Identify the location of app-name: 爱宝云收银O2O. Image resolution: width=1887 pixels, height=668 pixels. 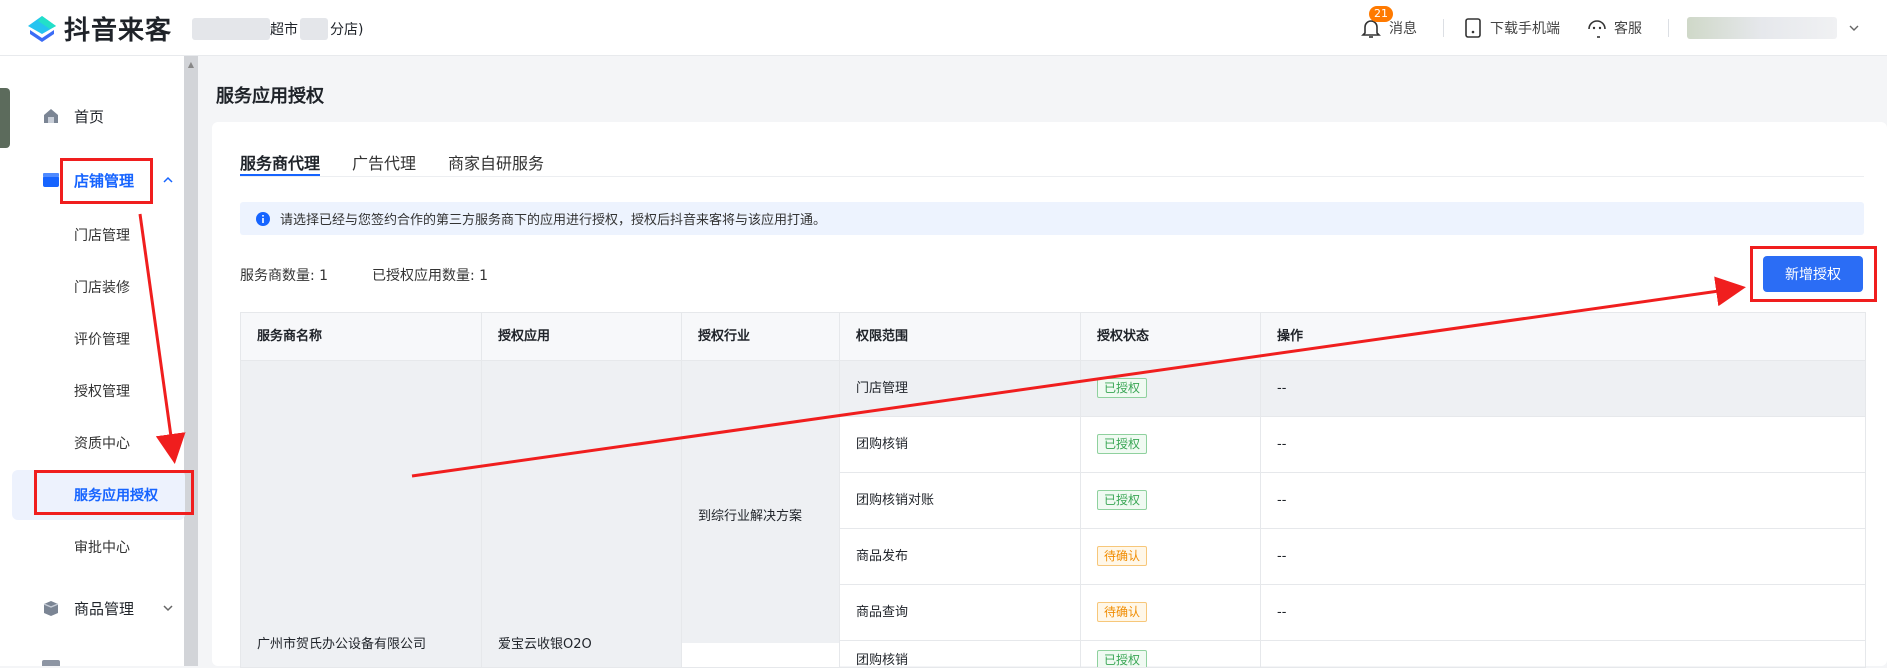
(545, 644).